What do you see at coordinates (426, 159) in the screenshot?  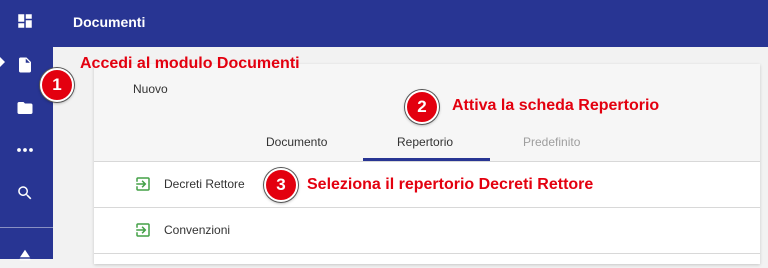 I see `active-tab-indicator` at bounding box center [426, 159].